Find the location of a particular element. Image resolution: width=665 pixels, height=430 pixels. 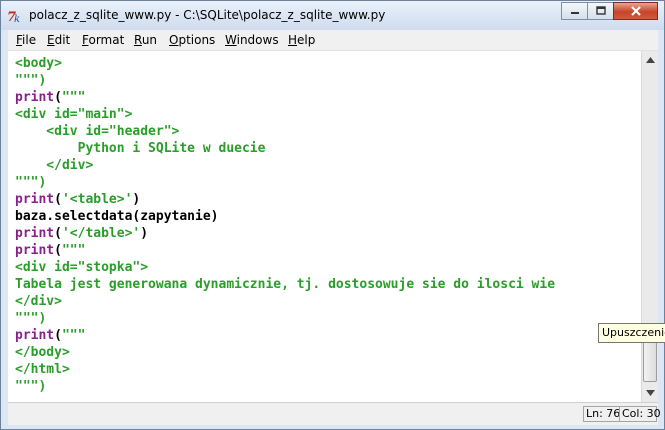

code-token: </body> is located at coordinates (42, 352).